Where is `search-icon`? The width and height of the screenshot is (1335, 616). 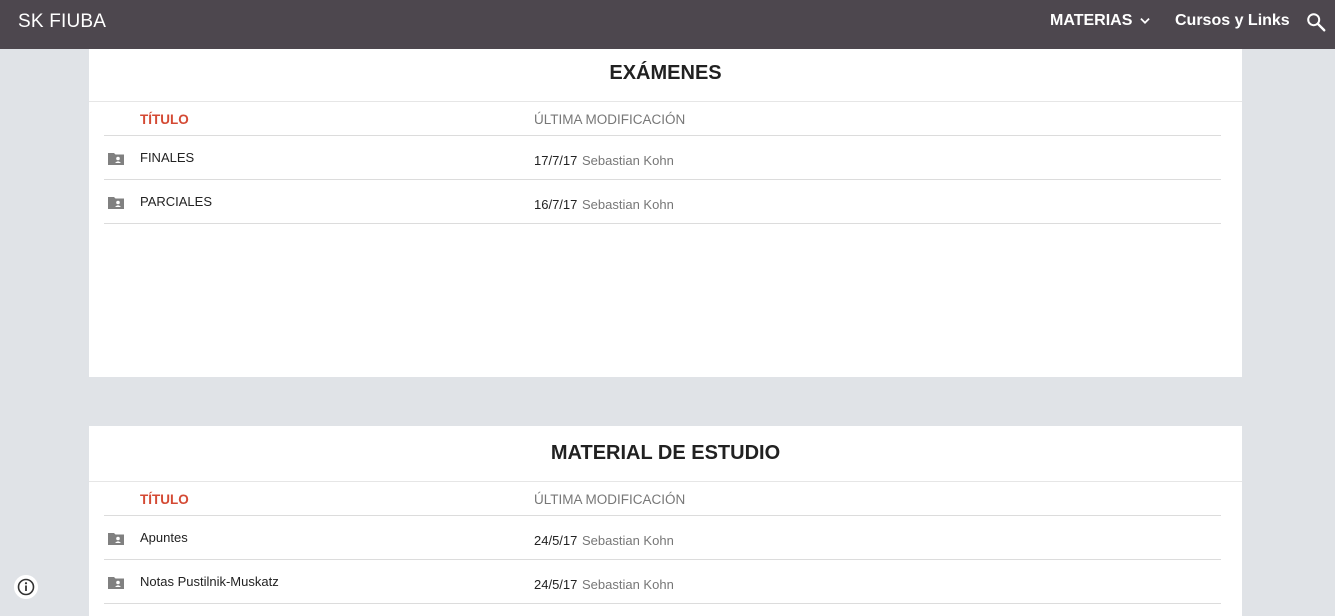
search-icon is located at coordinates (1316, 22).